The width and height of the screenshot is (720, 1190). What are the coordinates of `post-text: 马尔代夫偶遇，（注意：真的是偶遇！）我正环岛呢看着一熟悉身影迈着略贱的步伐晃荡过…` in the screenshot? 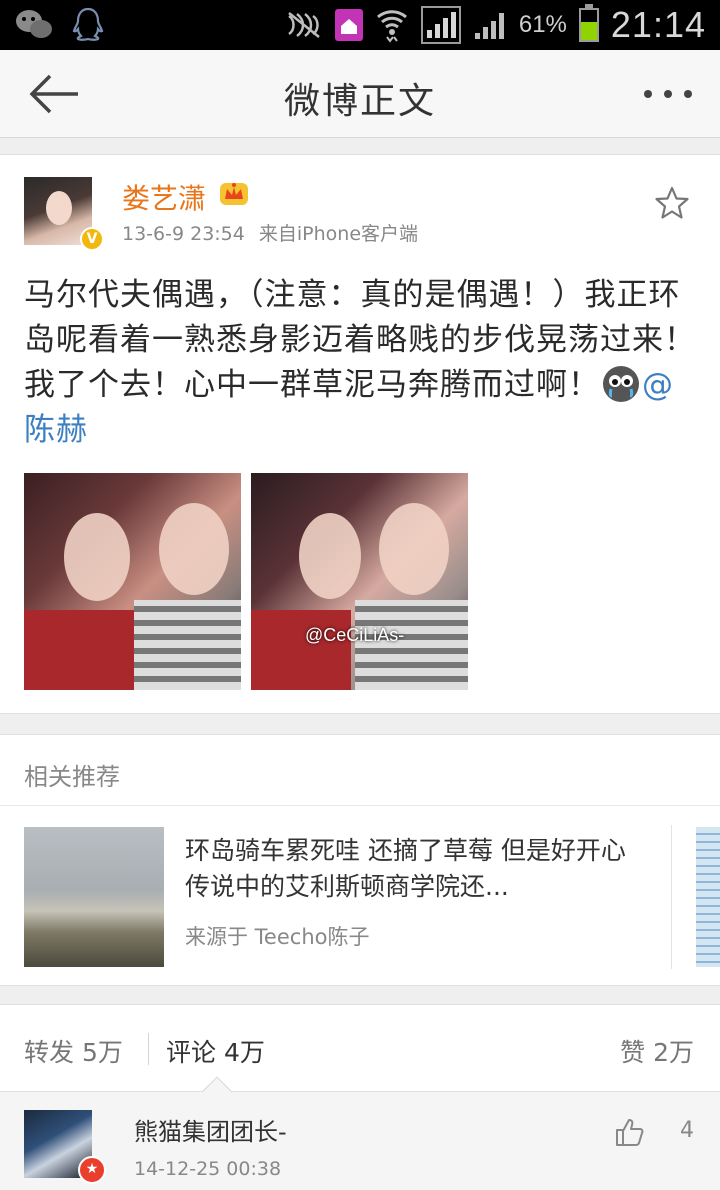 It's located at (360, 340).